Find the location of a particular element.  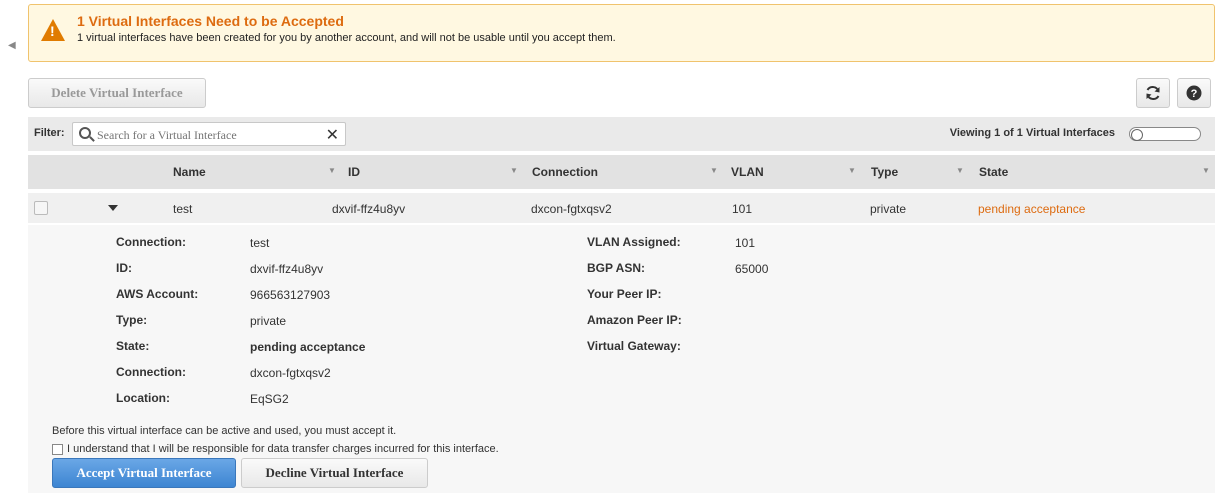

row-name: test is located at coordinates (183, 209).